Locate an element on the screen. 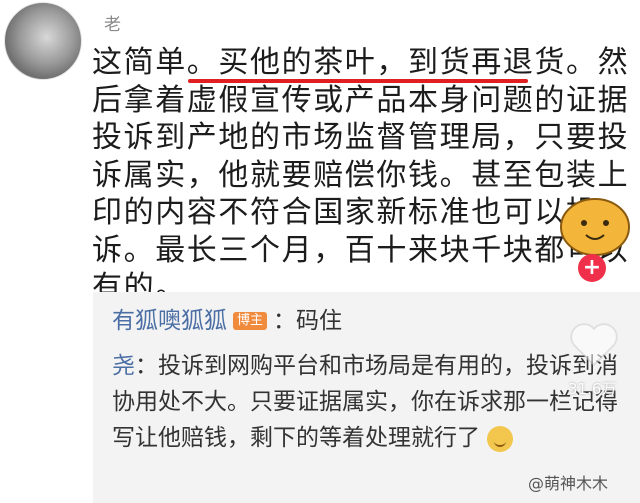 The height and width of the screenshot is (503, 640). reply-header: 有狐噢狐狐 博主 ：码住 is located at coordinates (227, 321).